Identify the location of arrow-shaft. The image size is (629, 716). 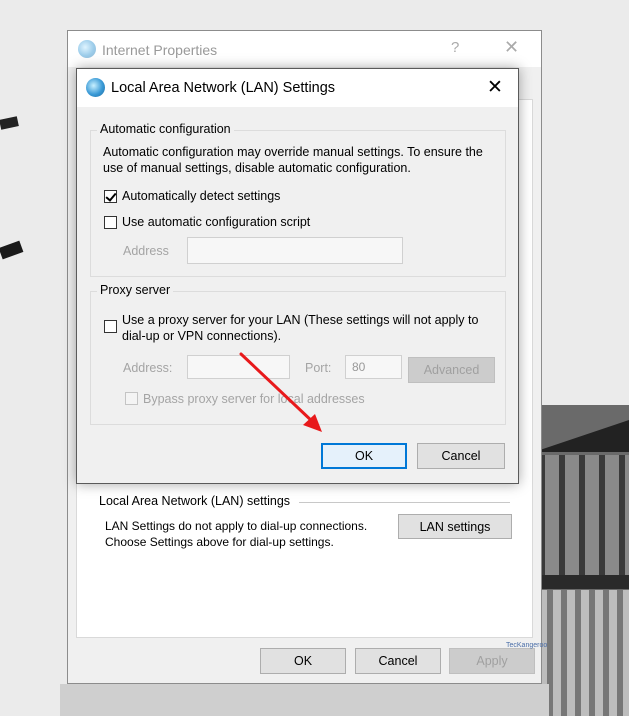
(277, 388).